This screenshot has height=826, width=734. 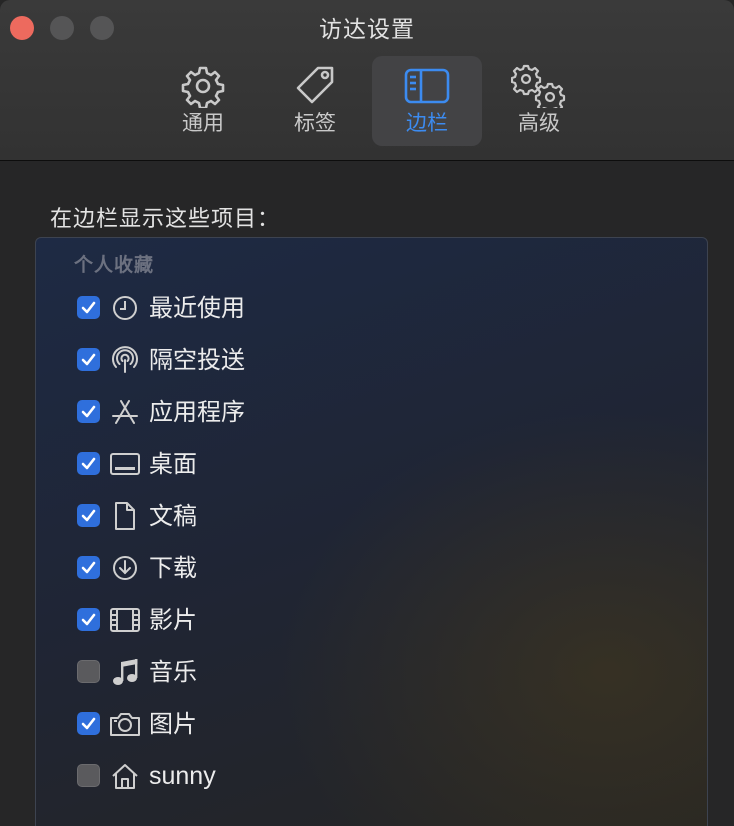 What do you see at coordinates (539, 123) in the screenshot?
I see `tab-label: 高级` at bounding box center [539, 123].